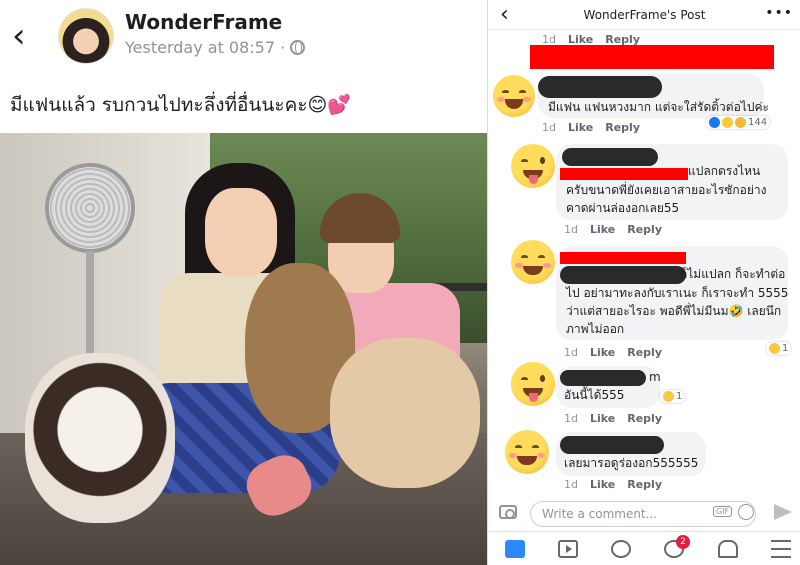 This screenshot has height=565, width=800. I want to click on comment-bubble: มีแฟน แฟนหวงมาก แต่จะใส่รัดติ้วต่อไปค่ะ, so click(653, 96).